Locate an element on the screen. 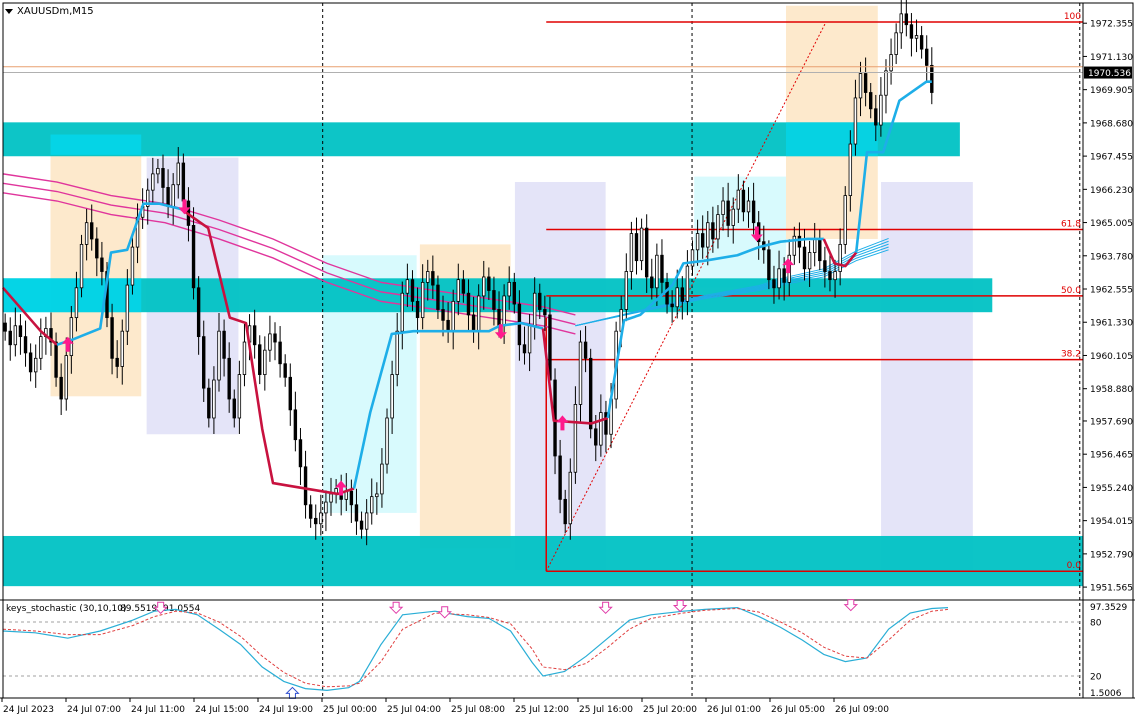 This screenshot has width=1135, height=724. price-tick-label: 1962.555 is located at coordinates (1111, 291).